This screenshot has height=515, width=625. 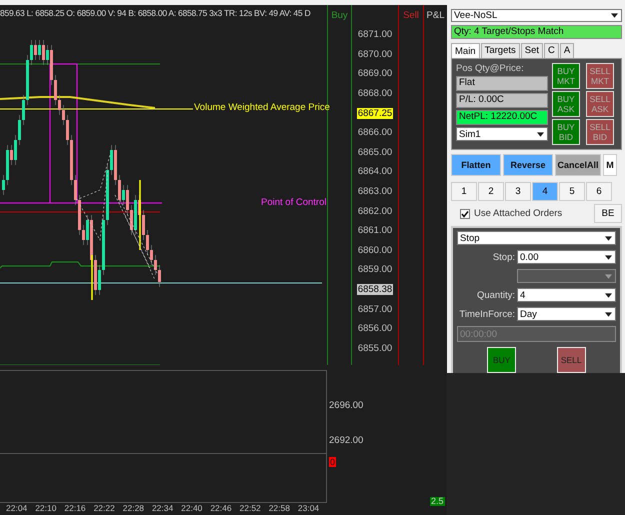 What do you see at coordinates (566, 314) in the screenshot?
I see `order-dropdown: Day` at bounding box center [566, 314].